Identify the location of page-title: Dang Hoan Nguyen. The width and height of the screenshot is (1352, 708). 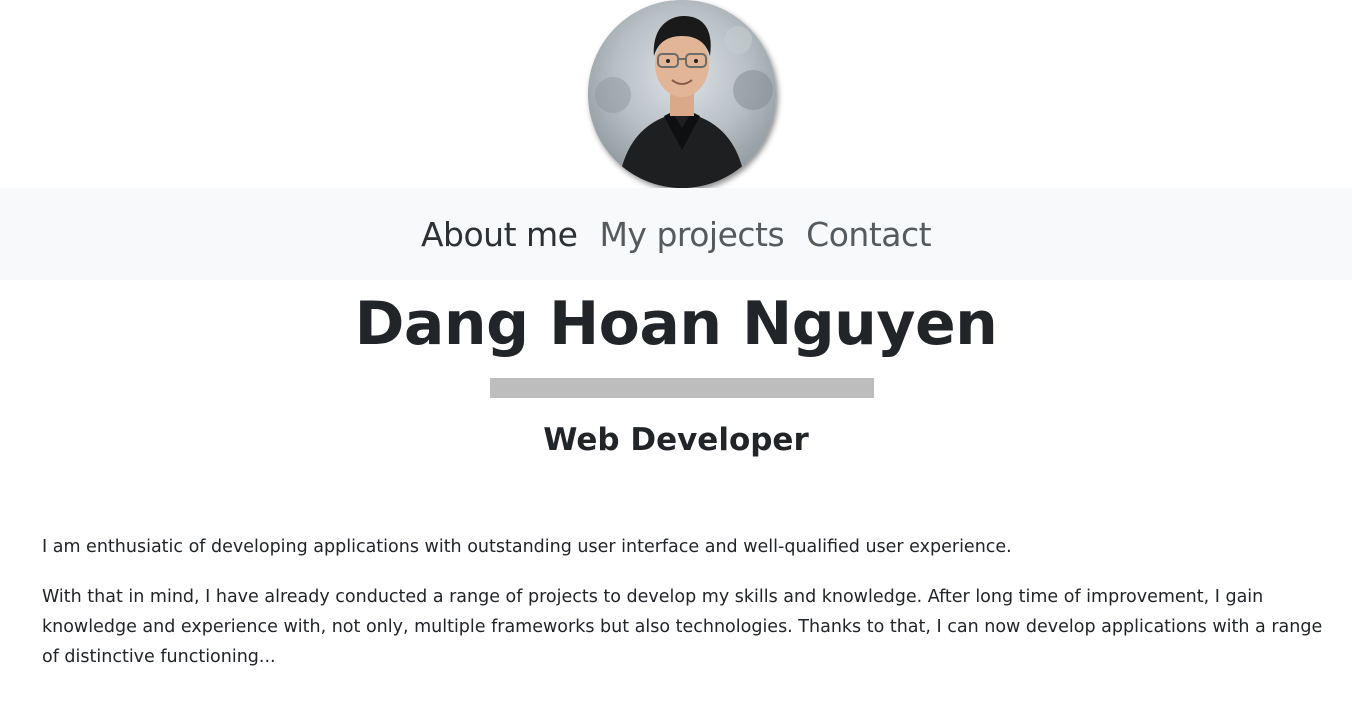
(676, 324).